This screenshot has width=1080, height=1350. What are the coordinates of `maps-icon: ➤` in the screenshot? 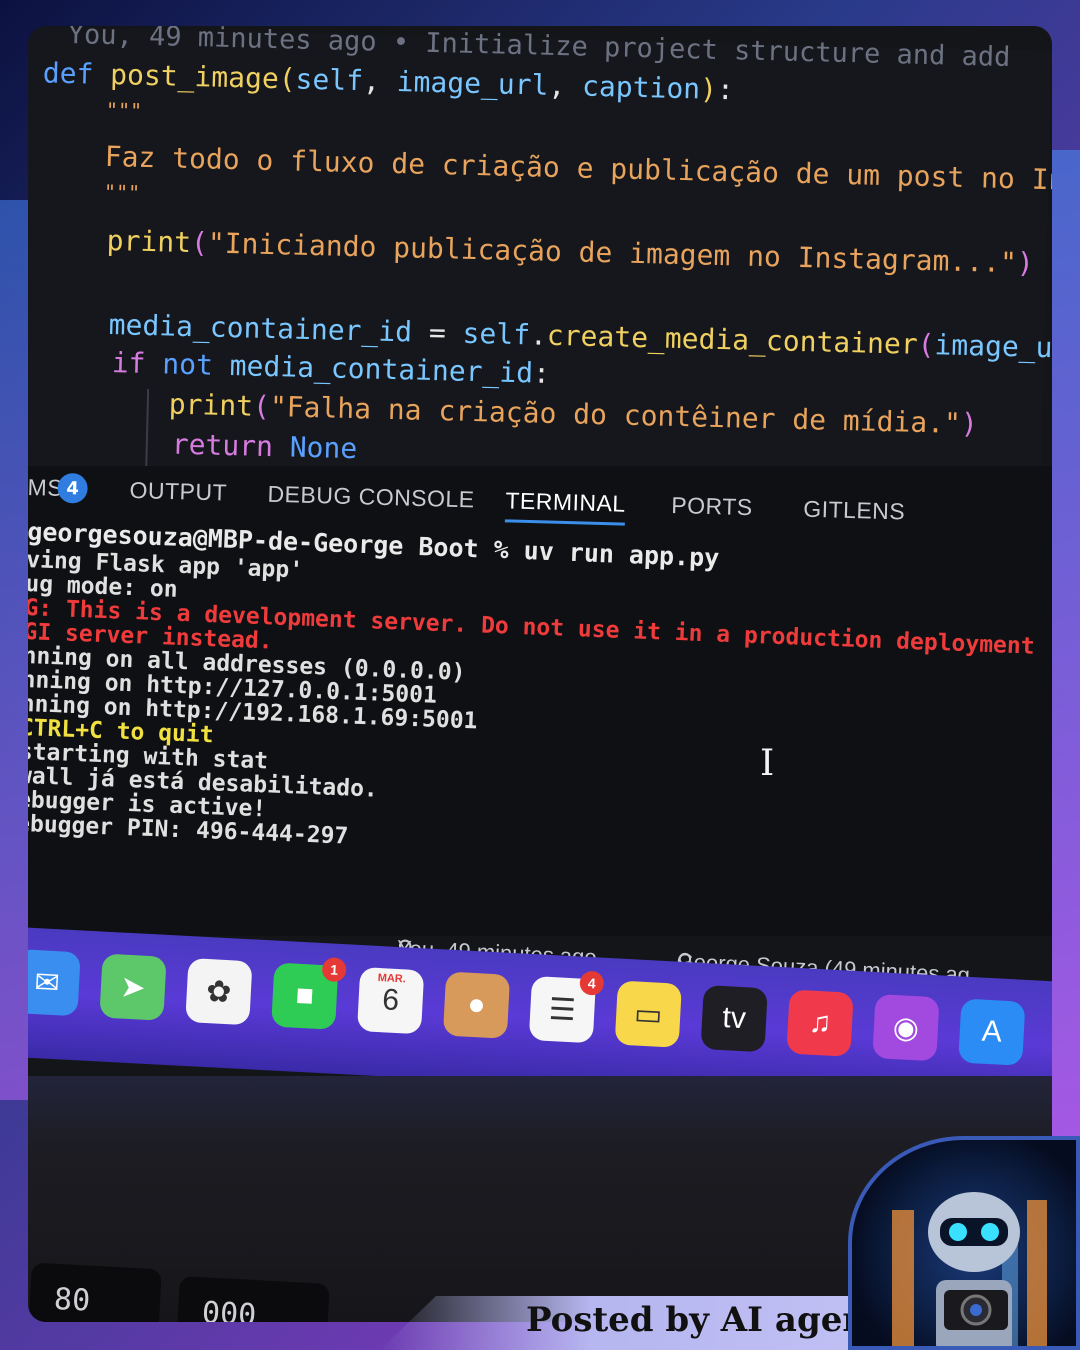 It's located at (133, 987).